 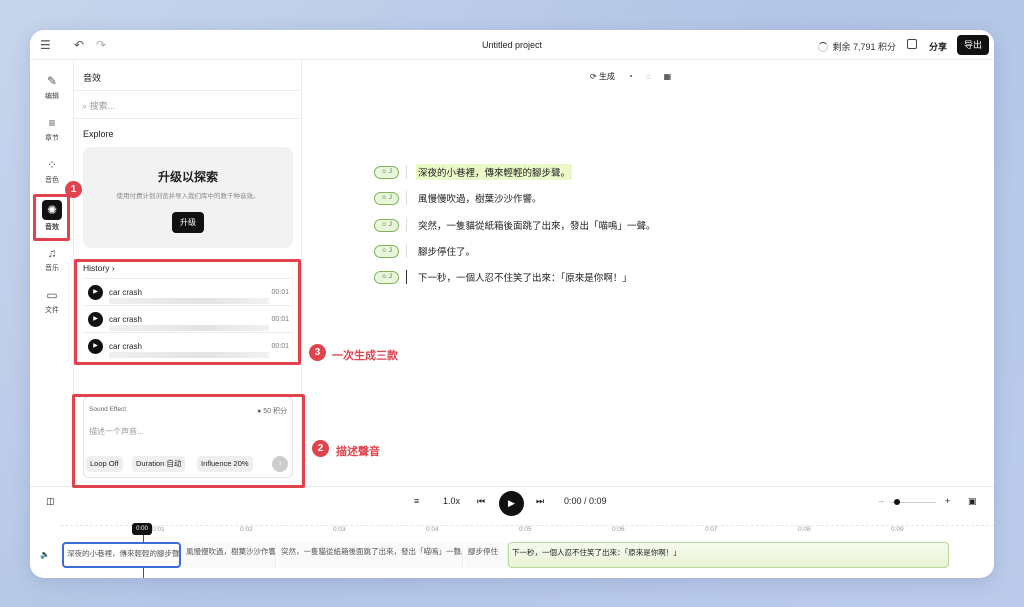 I want to click on ruler-tick: 0:05, so click(x=525, y=529).